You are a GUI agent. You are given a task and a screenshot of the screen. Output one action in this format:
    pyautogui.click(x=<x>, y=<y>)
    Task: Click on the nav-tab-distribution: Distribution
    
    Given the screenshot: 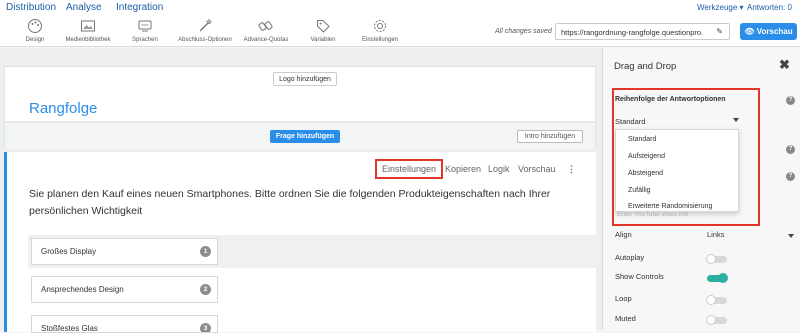 What is the action you would take?
    pyautogui.click(x=31, y=7)
    